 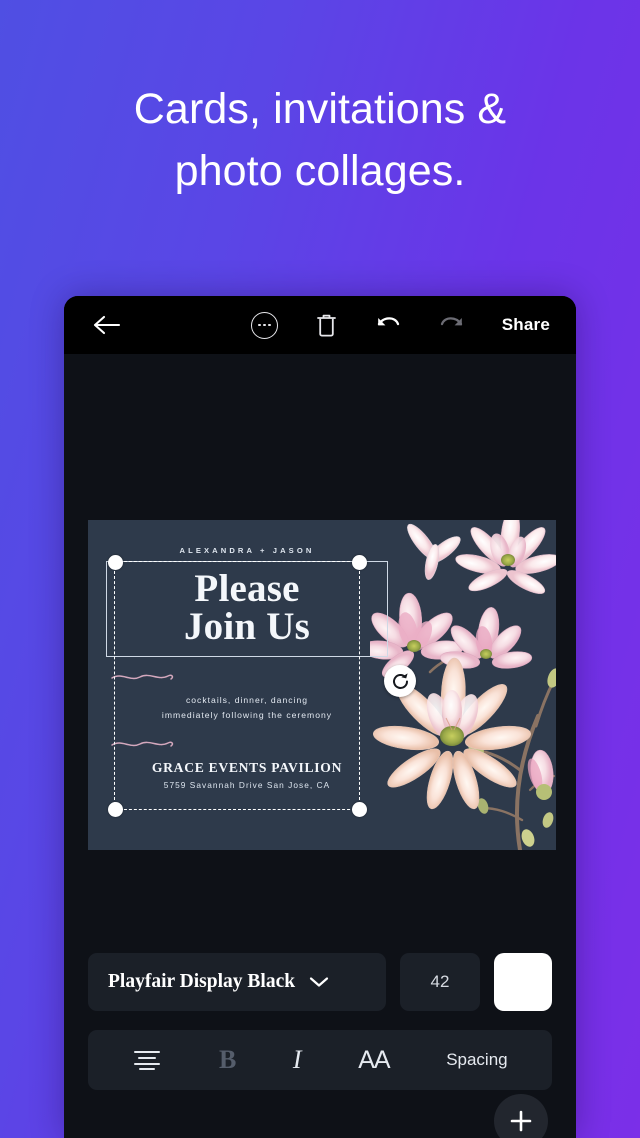 I want to click on swash-divider-bottom, so click(x=247, y=744).